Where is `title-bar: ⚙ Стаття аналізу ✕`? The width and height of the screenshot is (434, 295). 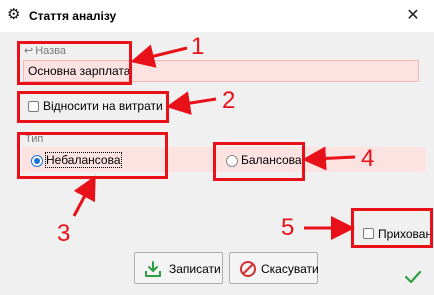
title-bar: ⚙ Стаття аналізу ✕ is located at coordinates (217, 16).